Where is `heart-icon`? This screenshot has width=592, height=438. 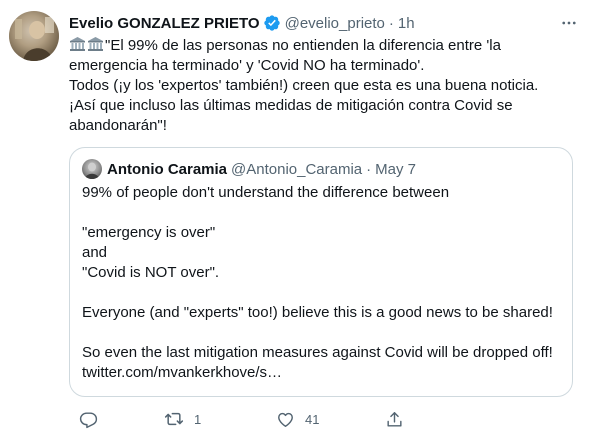
heart-icon is located at coordinates (285, 419).